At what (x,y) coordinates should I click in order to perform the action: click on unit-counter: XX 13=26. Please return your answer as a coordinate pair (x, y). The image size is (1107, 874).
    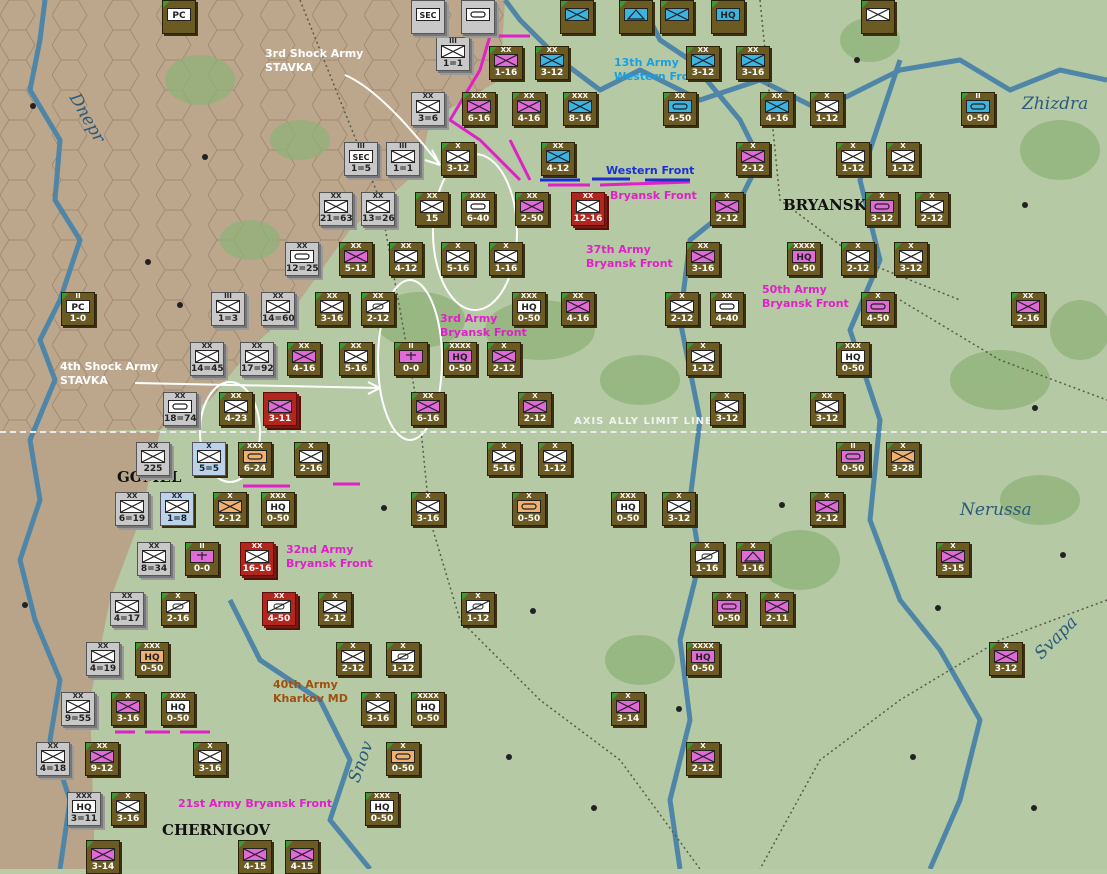
    Looking at the image, I should click on (378, 209).